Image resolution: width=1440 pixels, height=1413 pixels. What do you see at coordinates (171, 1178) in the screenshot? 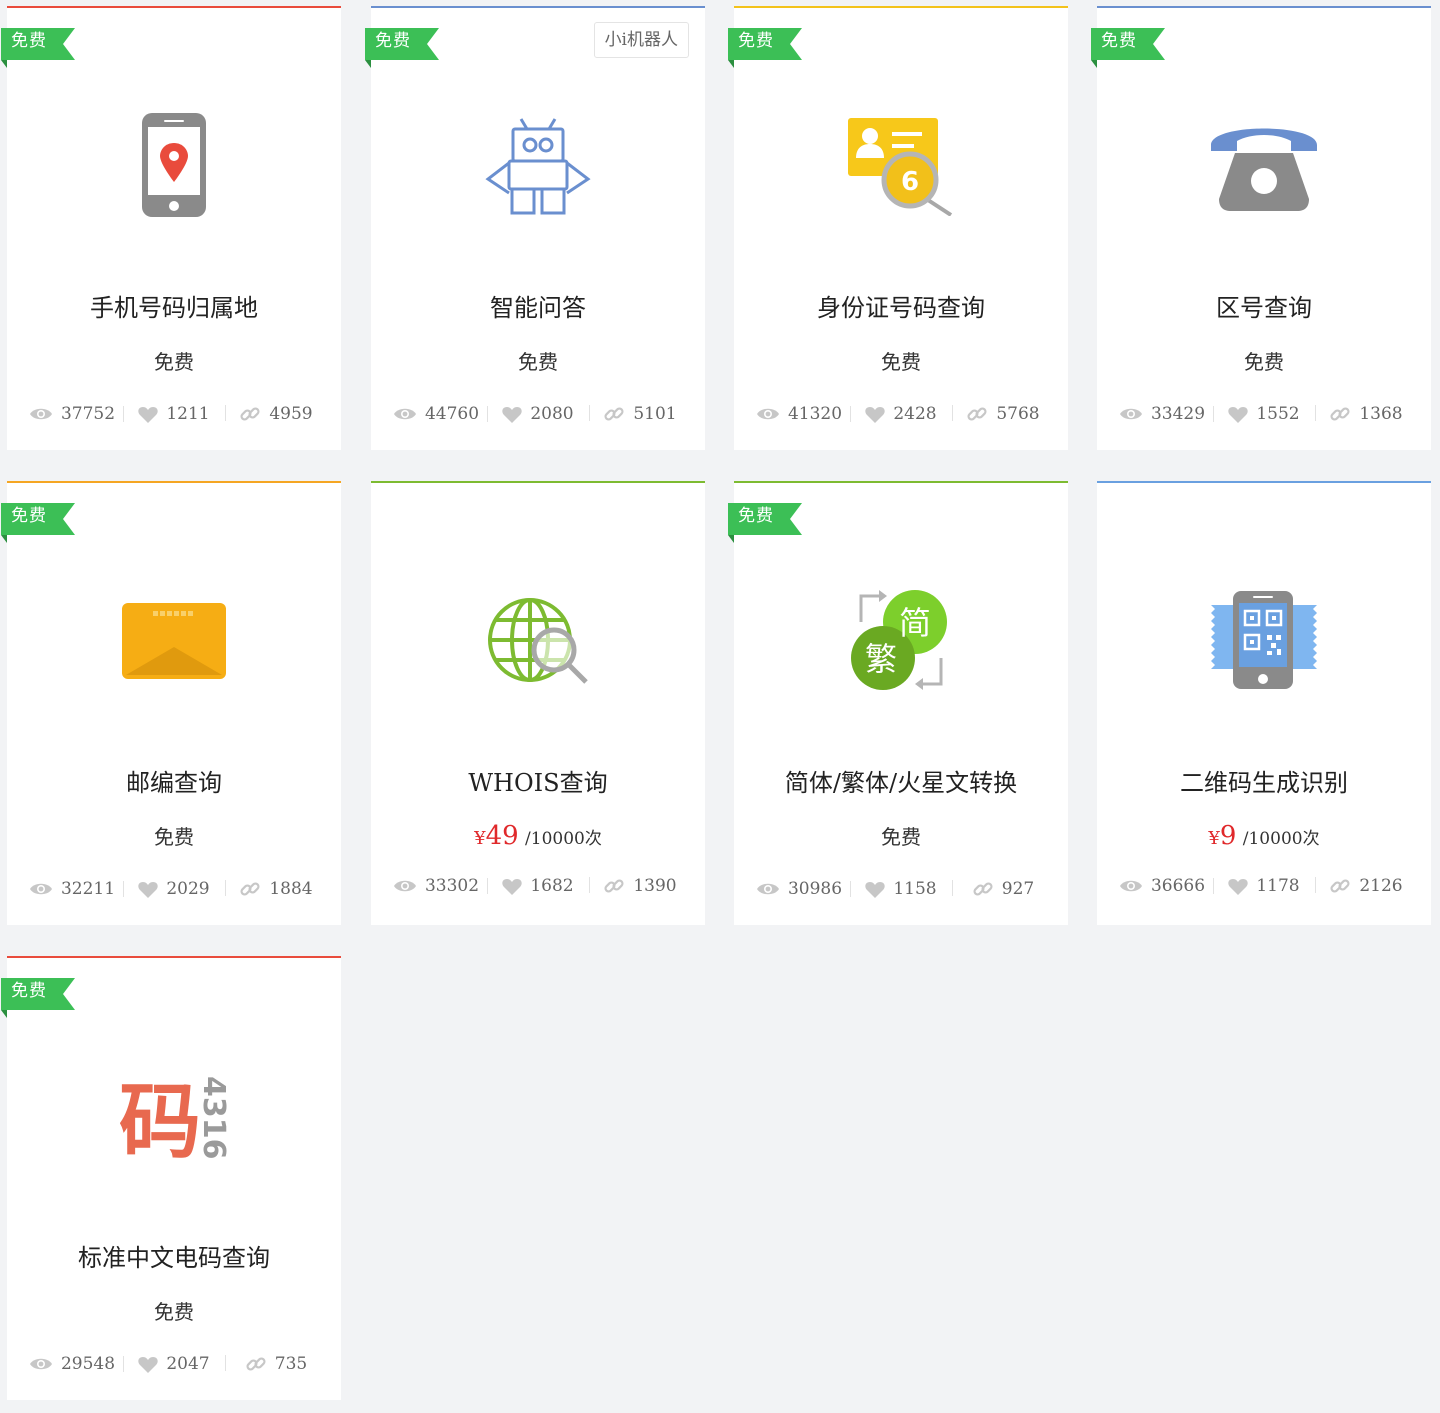
I see `api-card-telegraph-code: 免费 码 4316 标准中文电码查询 免费 29548 2047 735` at bounding box center [171, 1178].